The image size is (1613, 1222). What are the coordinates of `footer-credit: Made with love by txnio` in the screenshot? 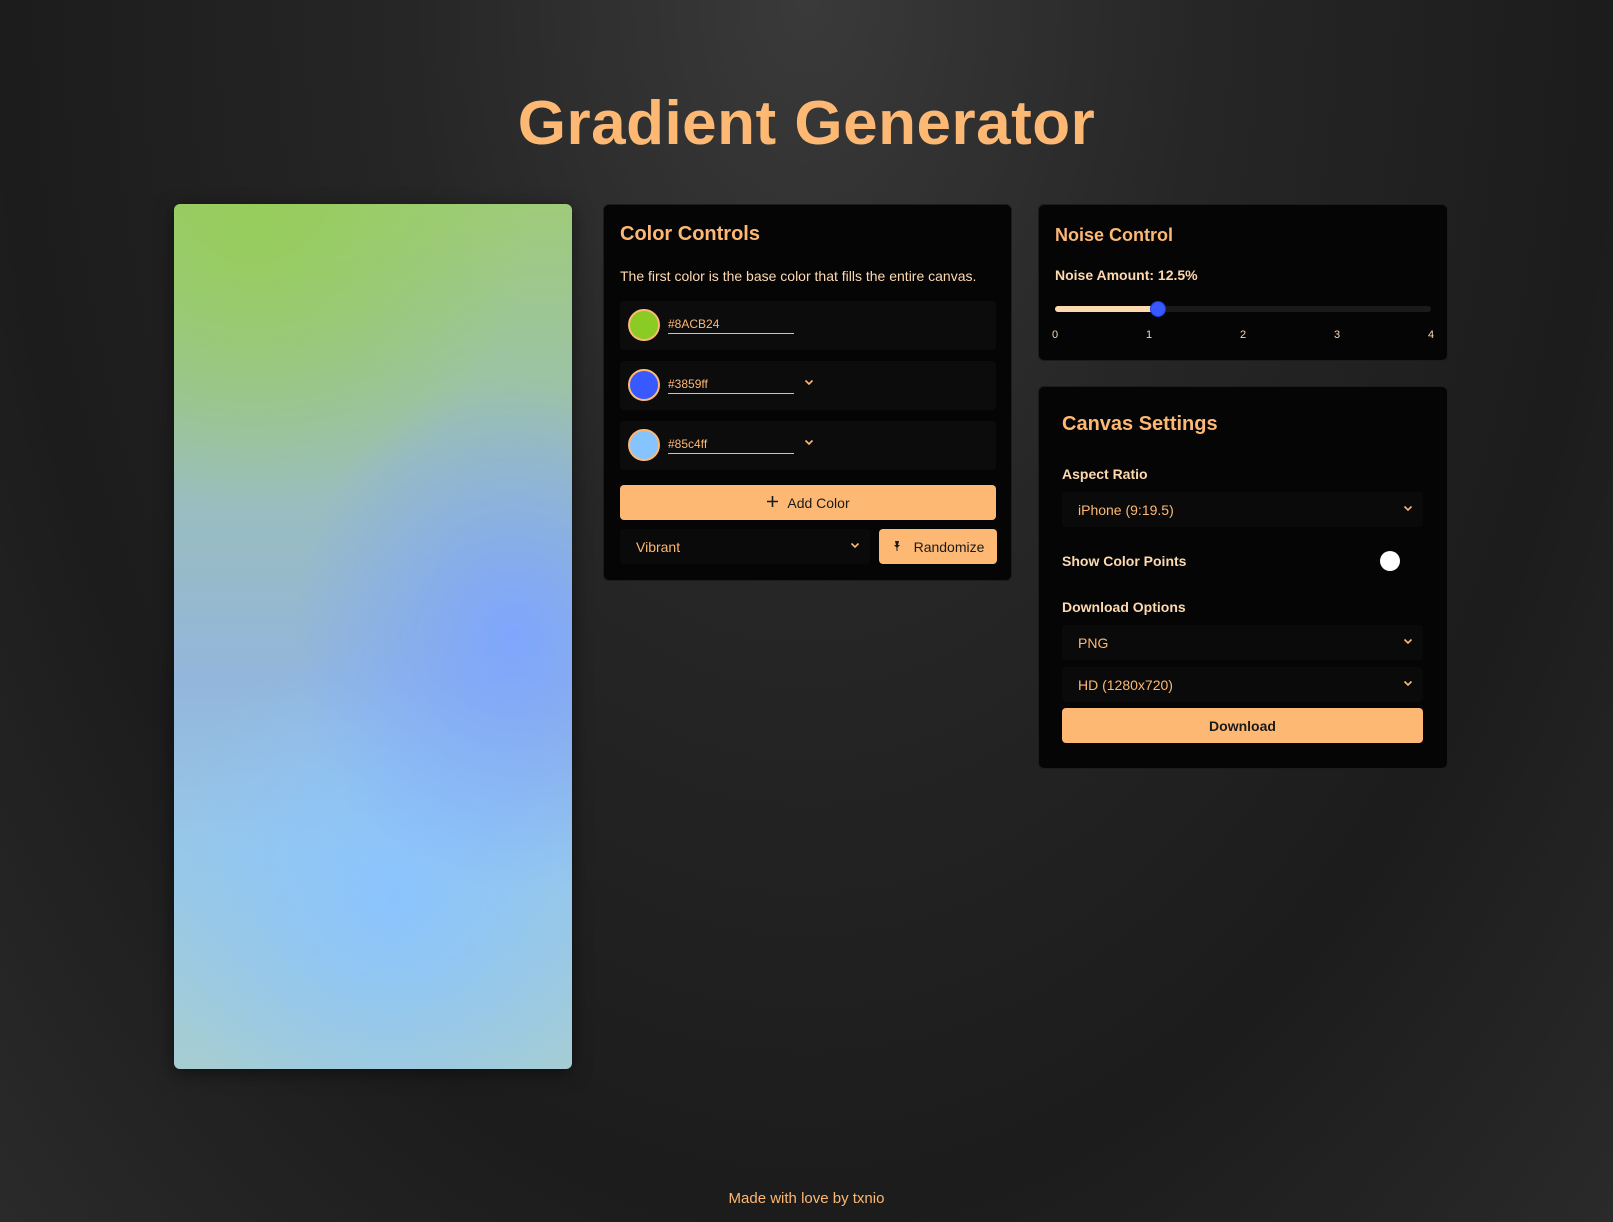 It's located at (806, 1198).